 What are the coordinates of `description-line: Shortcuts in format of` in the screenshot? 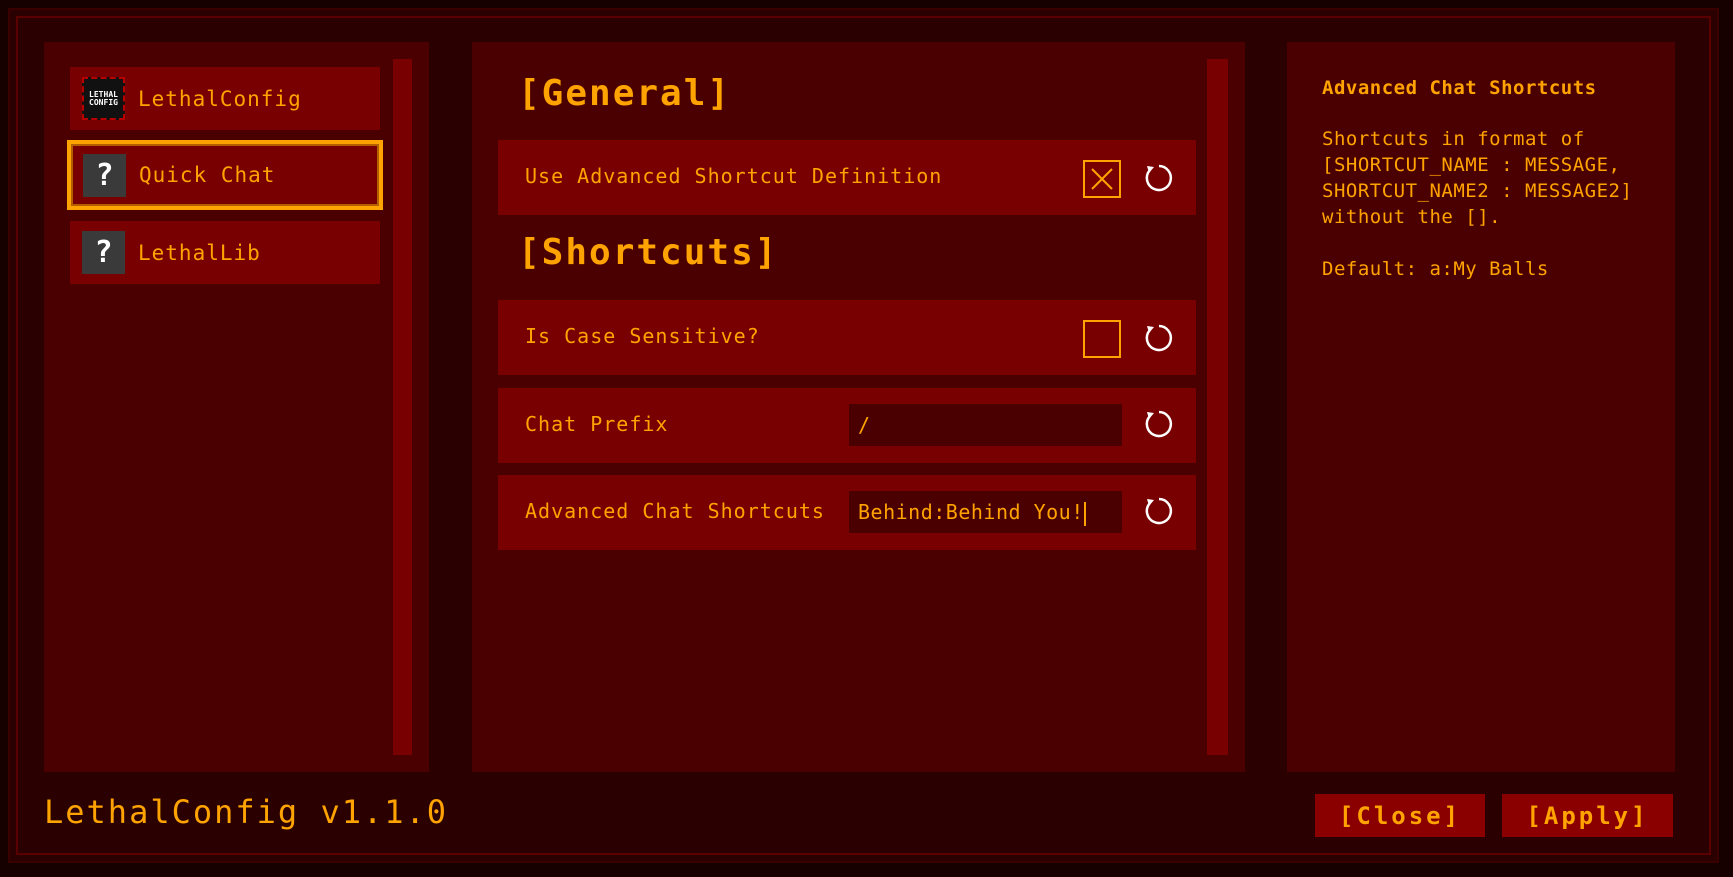 It's located at (1453, 139).